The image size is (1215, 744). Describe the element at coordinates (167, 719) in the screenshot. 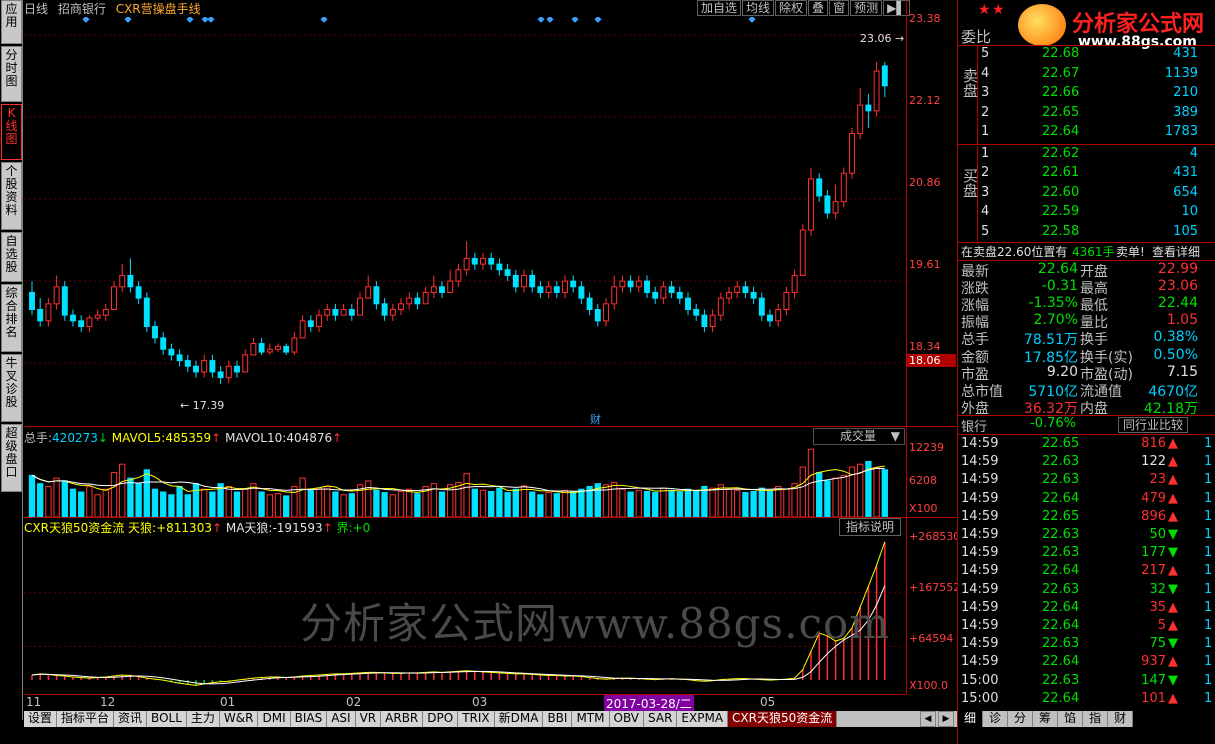

I see `indicator-tab: BOLL` at that location.